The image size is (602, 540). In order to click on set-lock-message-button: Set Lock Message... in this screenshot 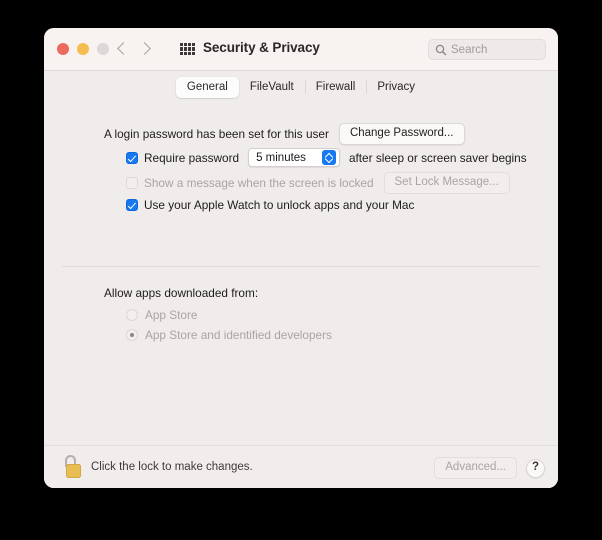, I will do `click(446, 183)`.